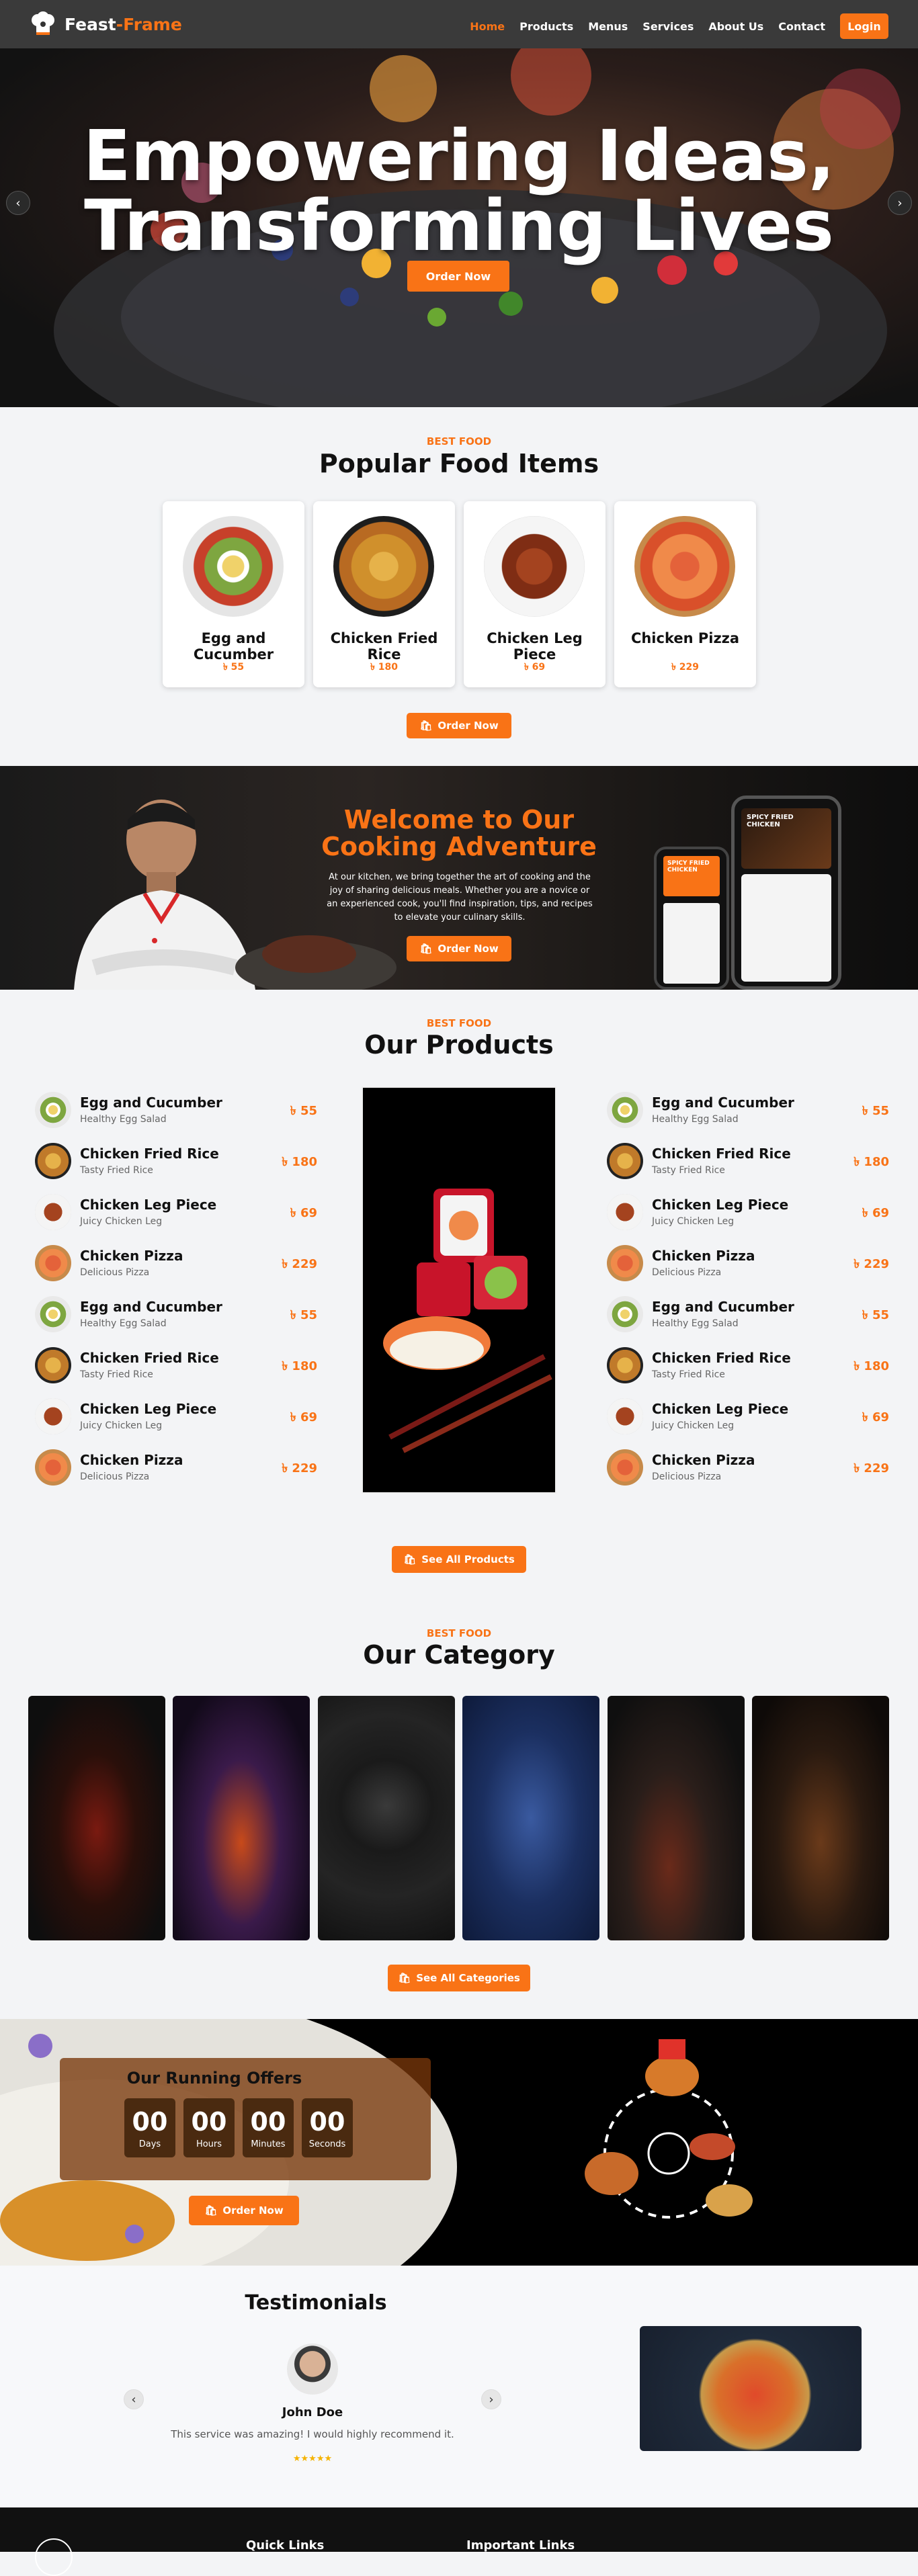 This screenshot has height=2576, width=918. I want to click on reviewer-name: John Doe, so click(312, 2412).